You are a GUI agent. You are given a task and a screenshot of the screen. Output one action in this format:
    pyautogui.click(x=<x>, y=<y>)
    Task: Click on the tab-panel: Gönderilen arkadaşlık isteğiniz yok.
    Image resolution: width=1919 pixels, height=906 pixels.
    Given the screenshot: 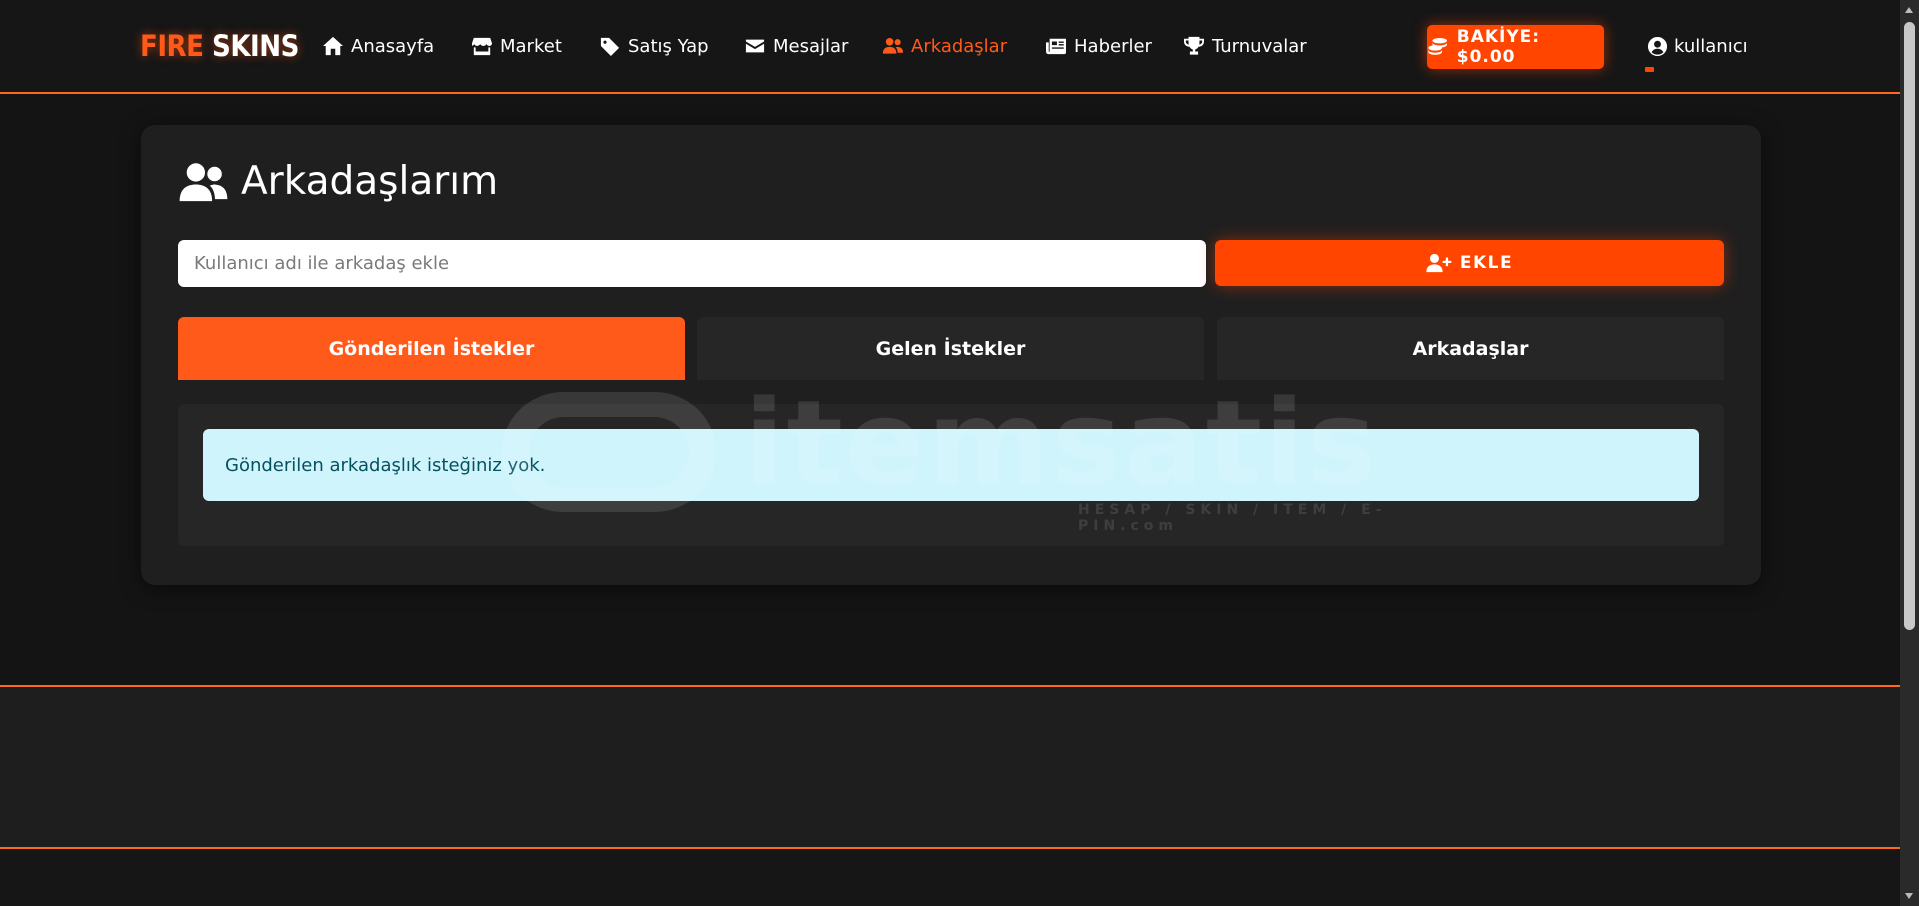 What is the action you would take?
    pyautogui.click(x=951, y=475)
    